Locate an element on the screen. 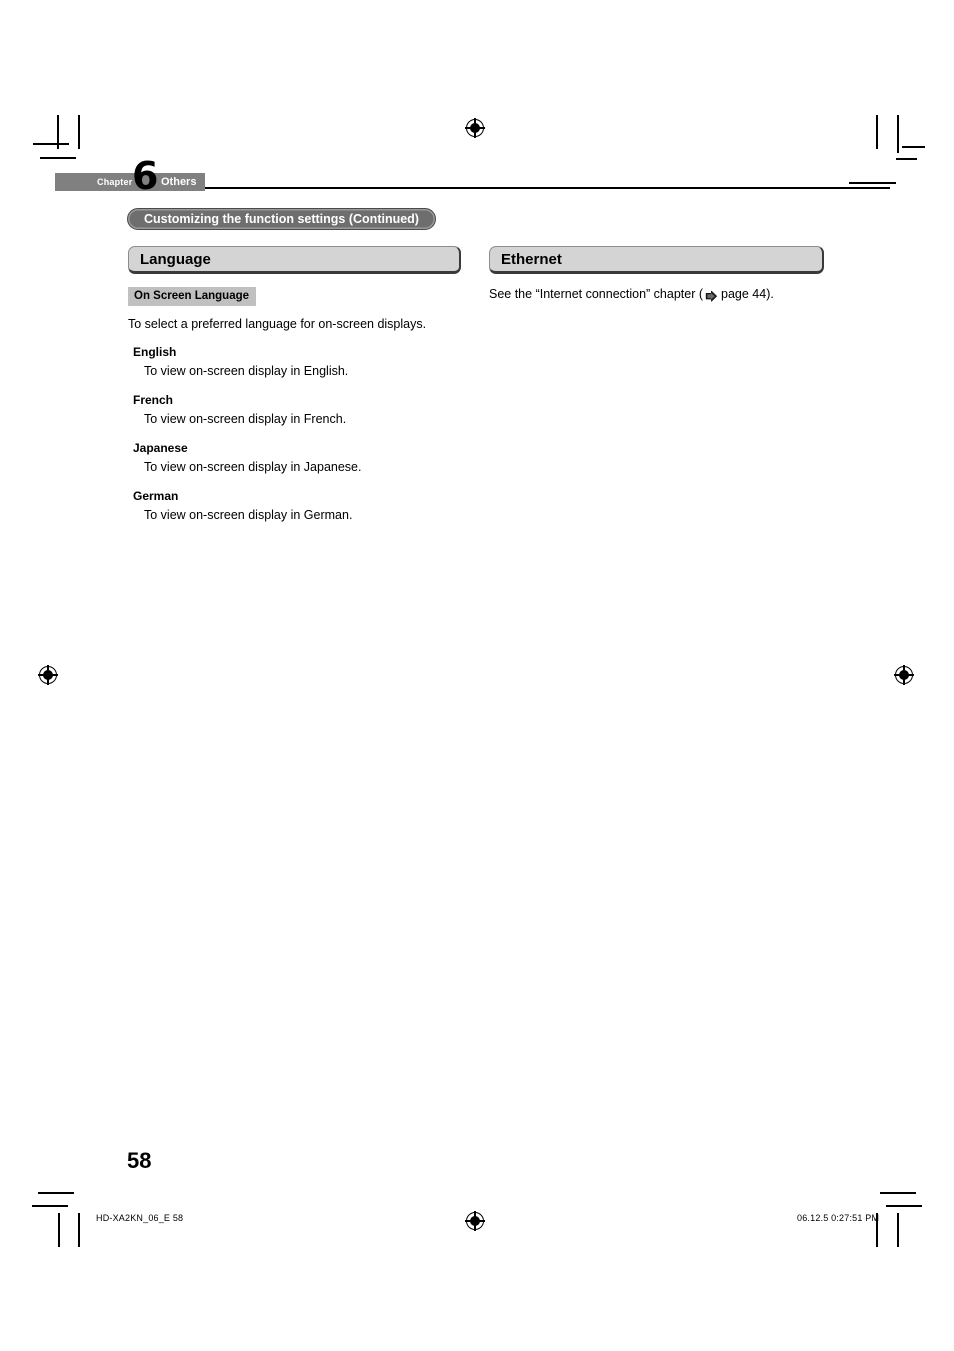  definition-description: To view on-screen display in French. is located at coordinates (245, 419).